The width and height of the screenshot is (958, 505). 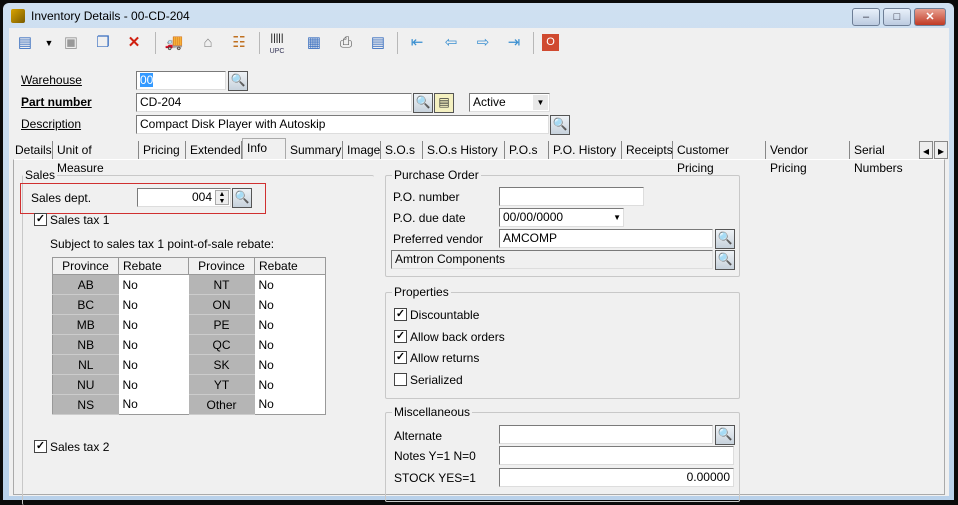 What do you see at coordinates (239, 43) in the screenshot?
I see `structure-icon: ☷` at bounding box center [239, 43].